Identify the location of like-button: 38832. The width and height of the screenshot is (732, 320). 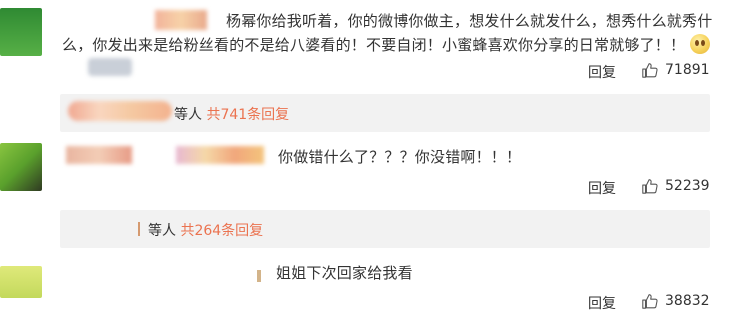
(675, 301).